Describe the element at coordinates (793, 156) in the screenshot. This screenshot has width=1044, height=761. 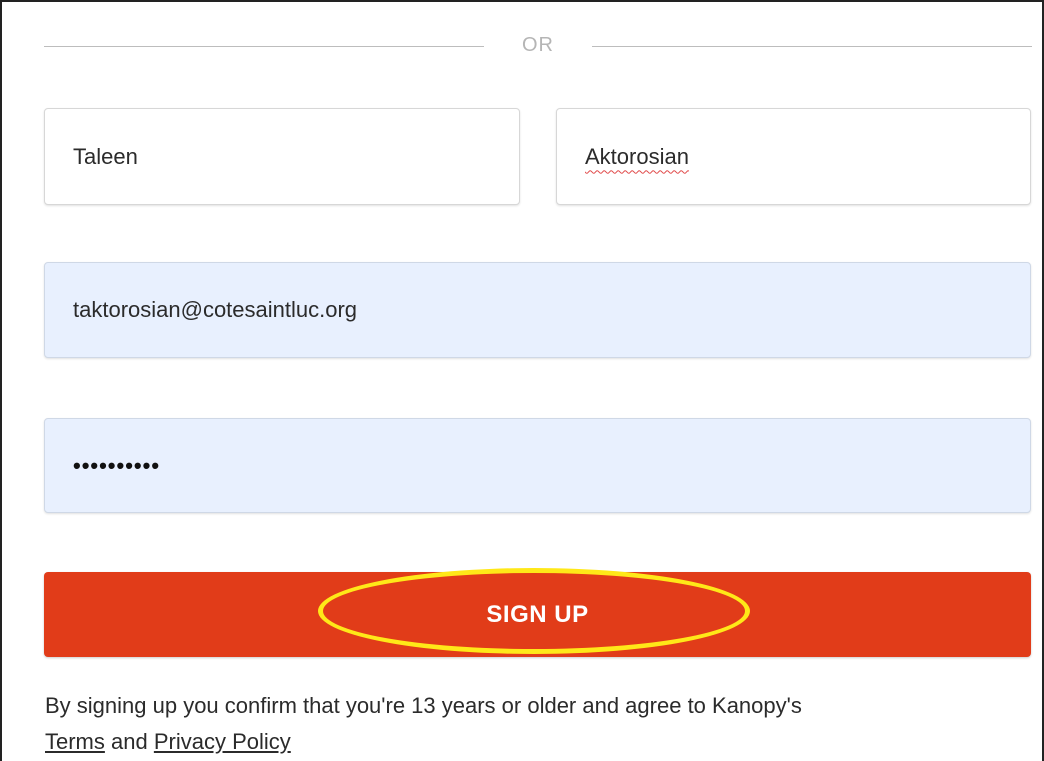
I see `last-name-field: Aktorosian` at that location.